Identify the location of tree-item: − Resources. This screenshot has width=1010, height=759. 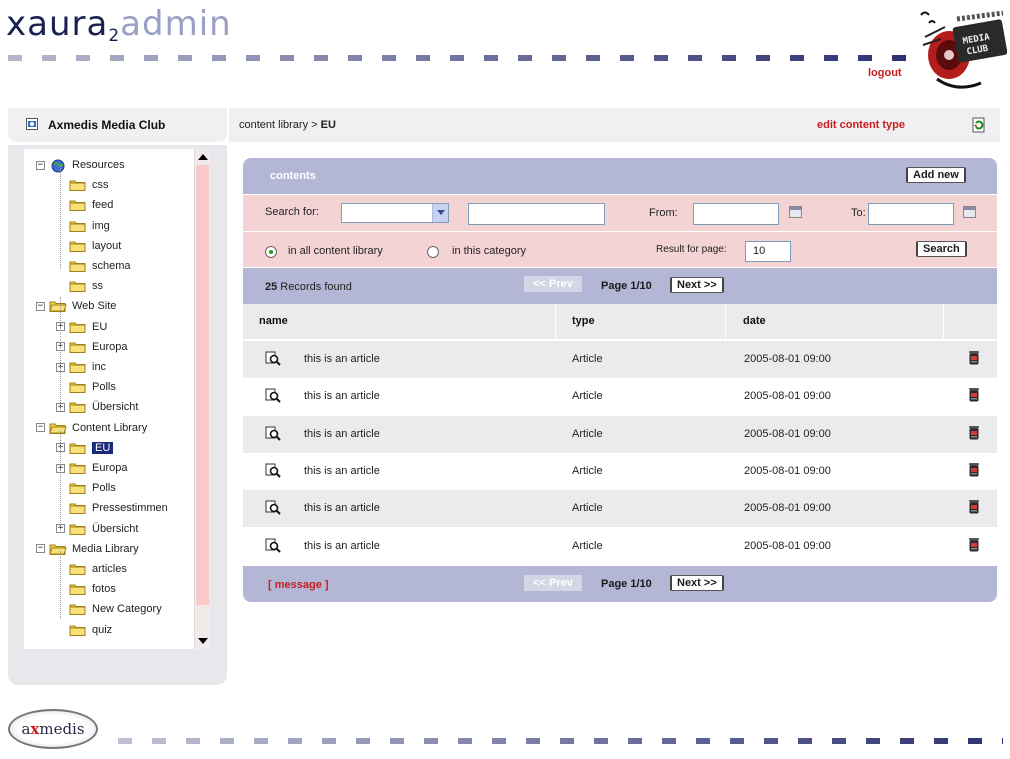
(80, 165).